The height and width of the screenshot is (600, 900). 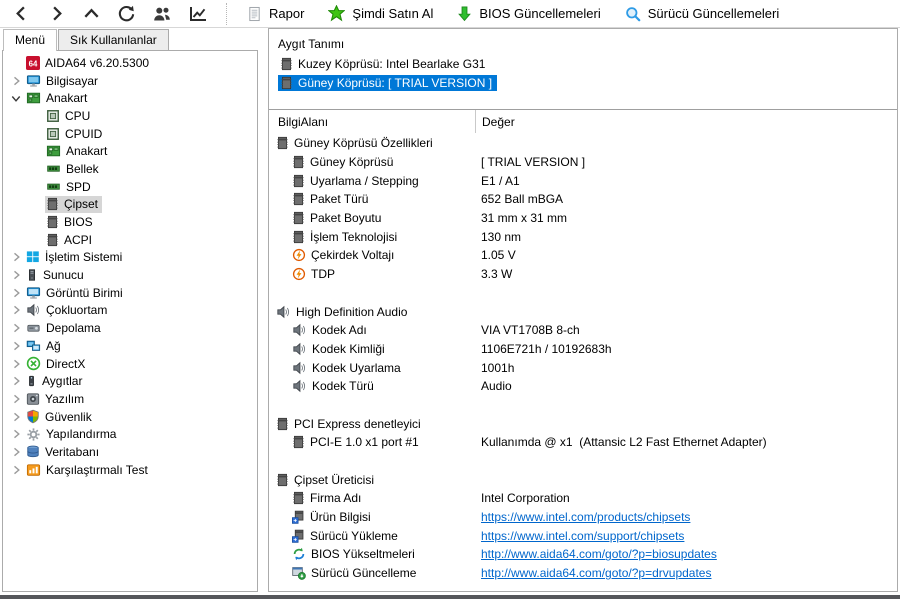 I want to click on tree-item-content: Görüntü Birimi, so click(x=76, y=292).